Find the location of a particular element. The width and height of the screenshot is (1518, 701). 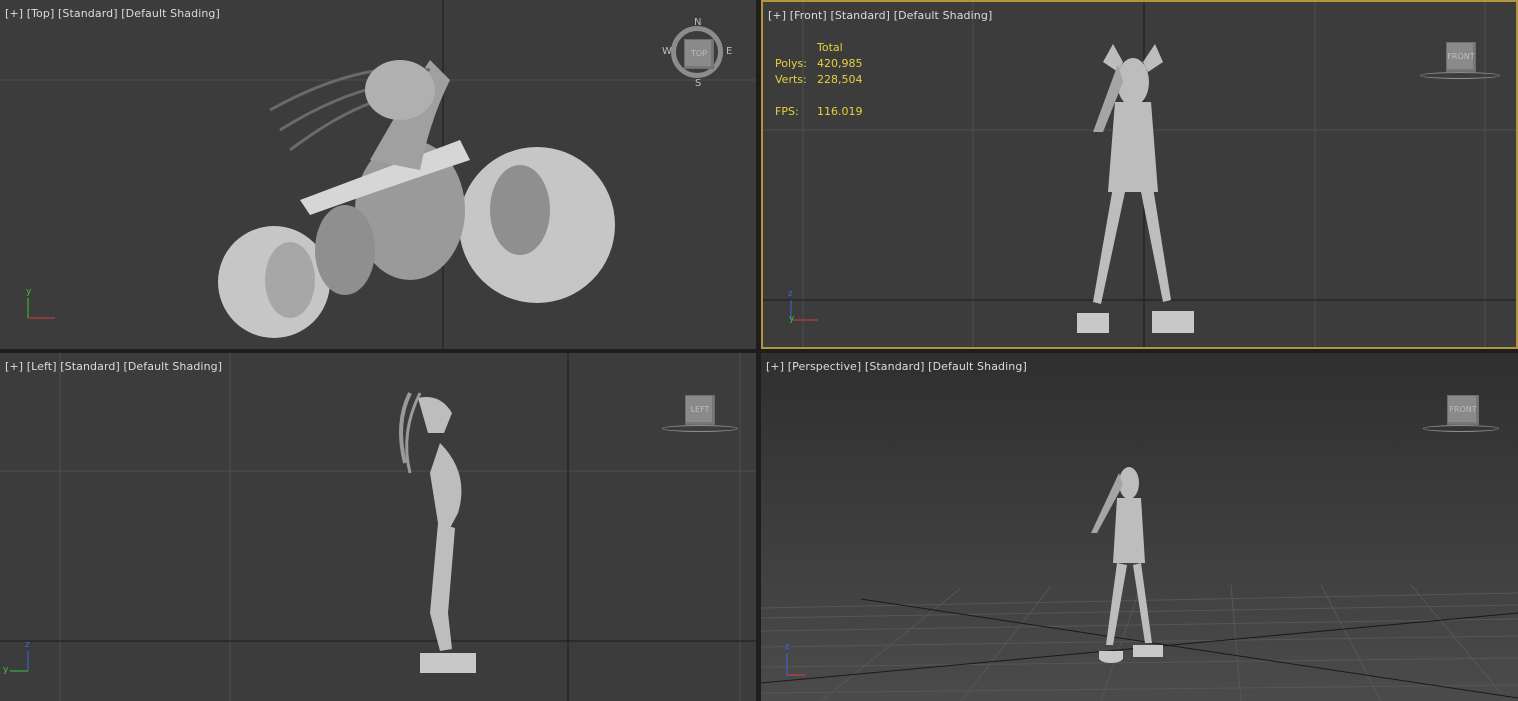

stats-header: Total is located at coordinates (830, 47).